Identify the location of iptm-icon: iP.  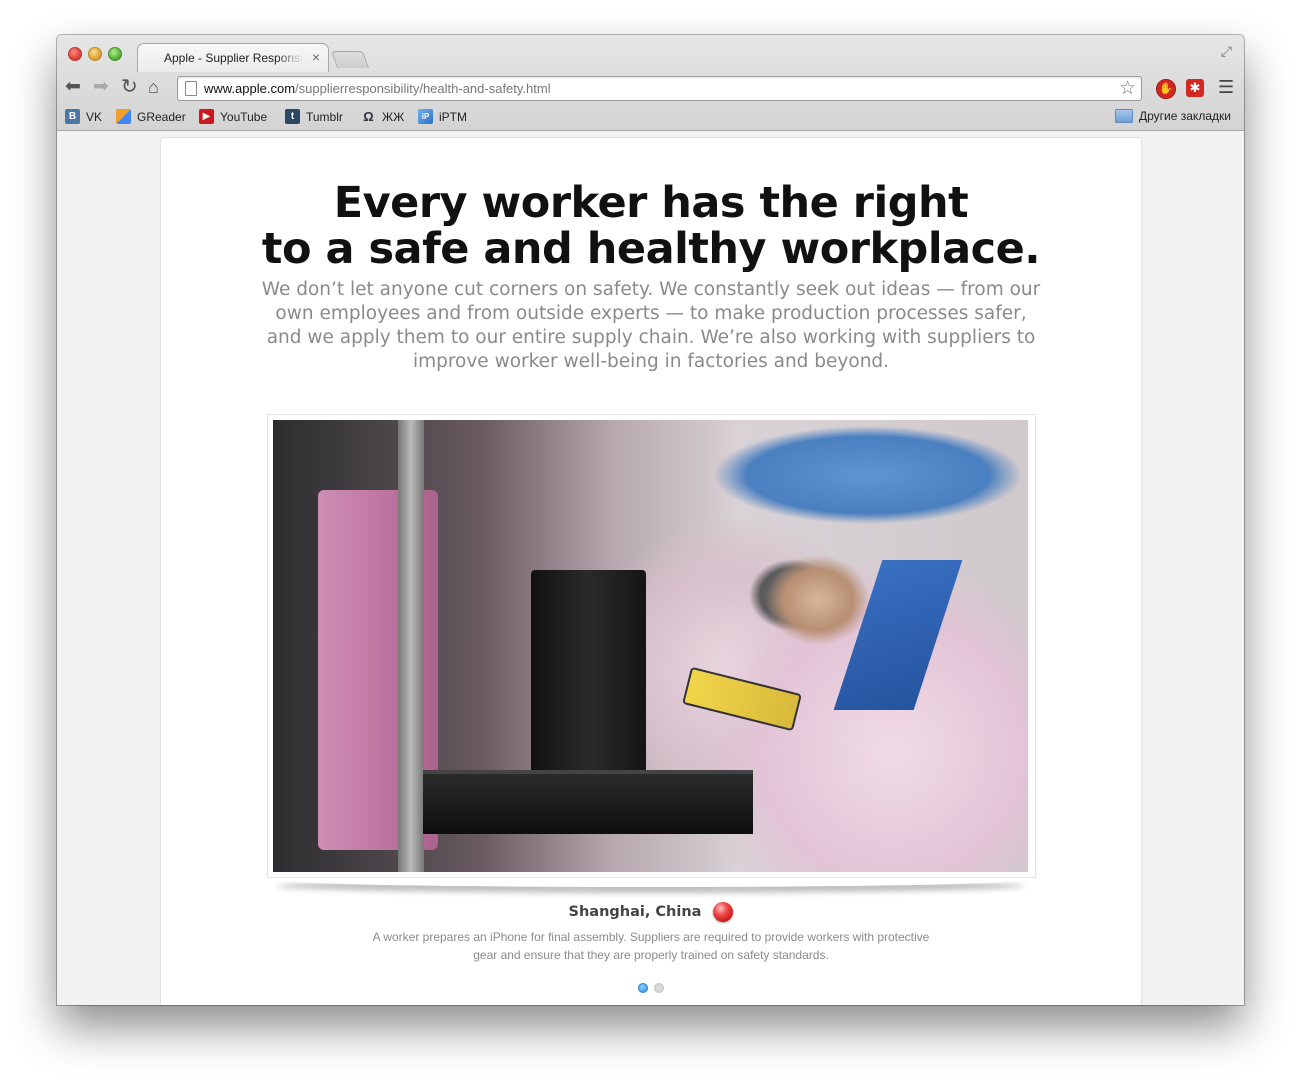
(425, 116).